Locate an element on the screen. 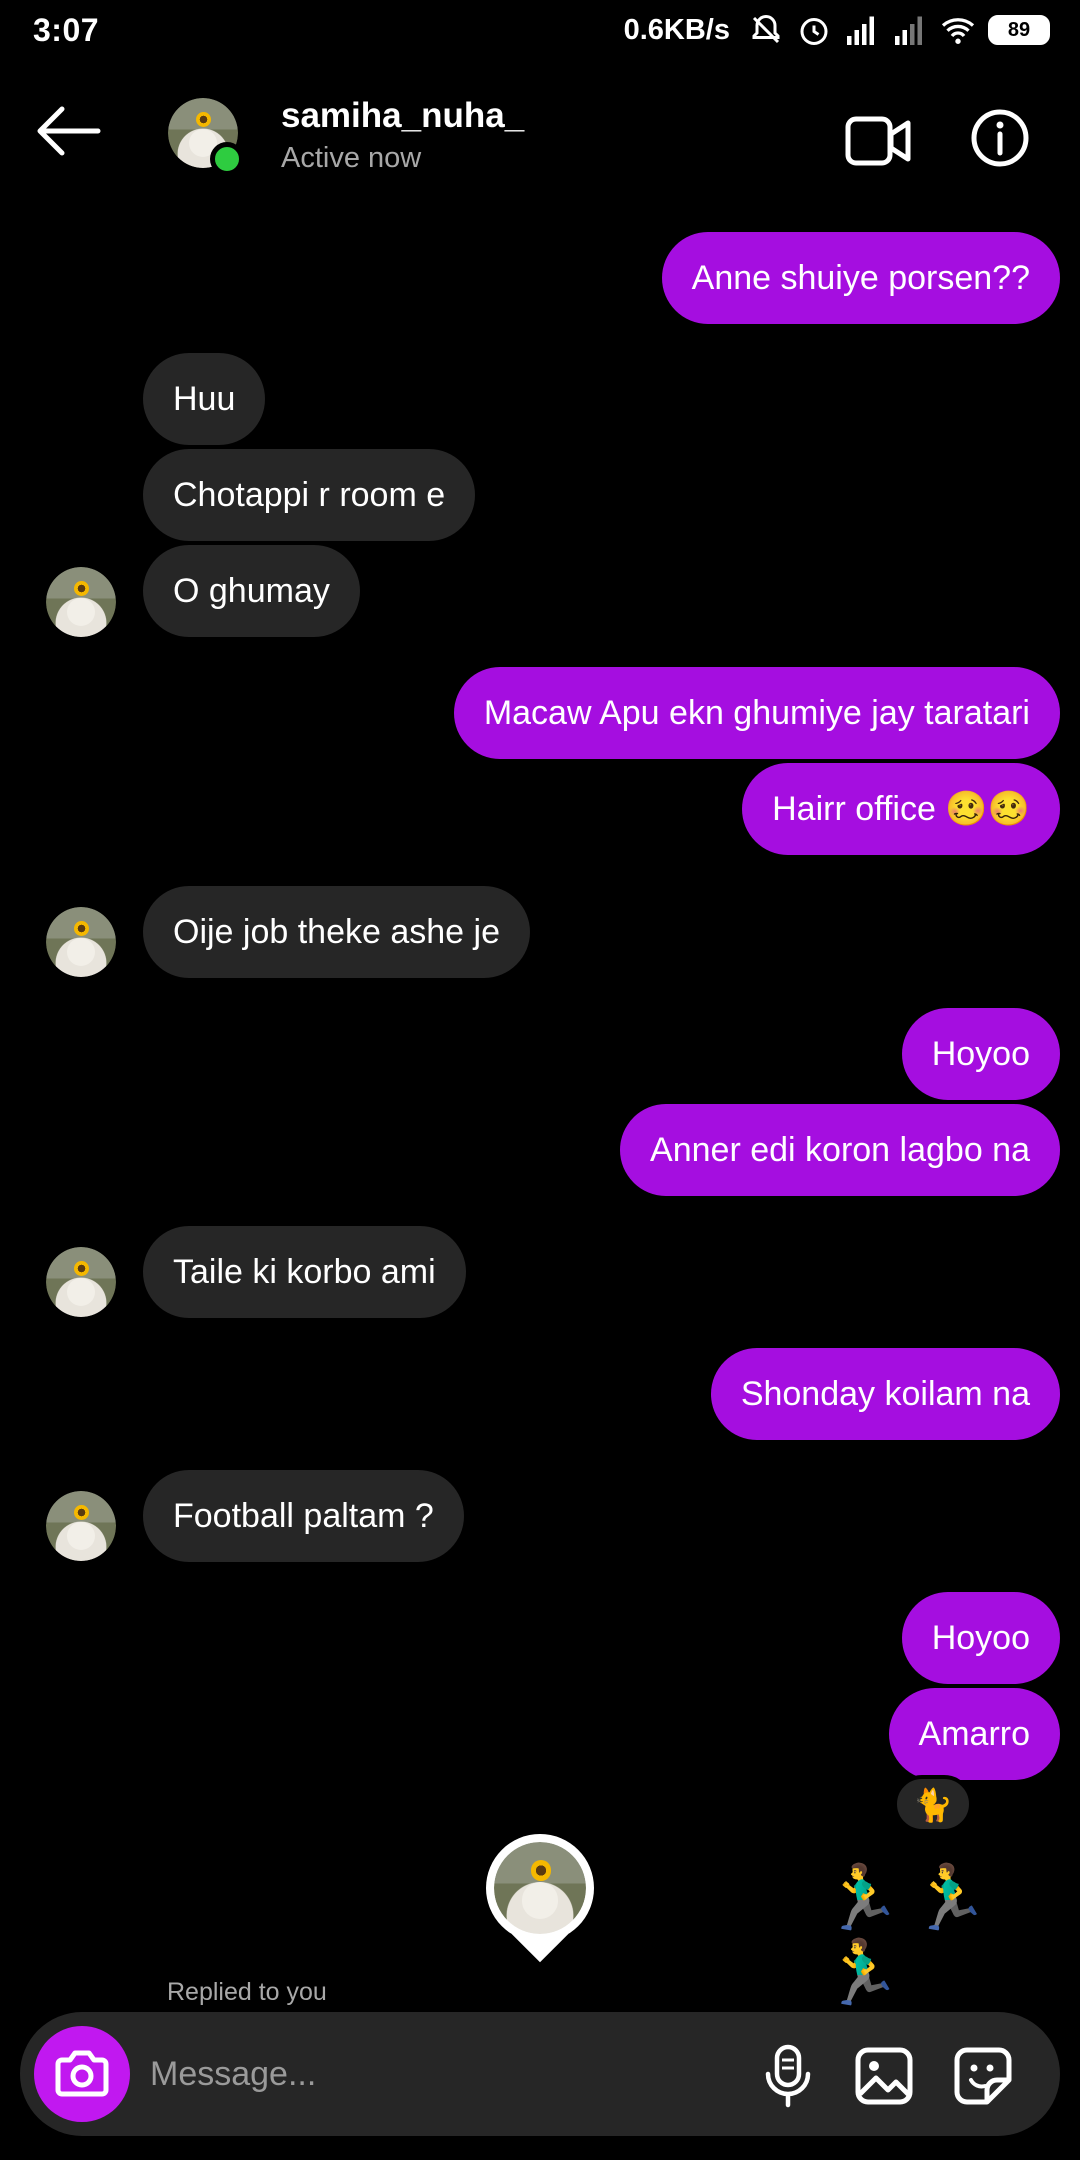 This screenshot has height=2160, width=1080. status-bar: 3:07 0.6KB/s 89 is located at coordinates (540, 31).